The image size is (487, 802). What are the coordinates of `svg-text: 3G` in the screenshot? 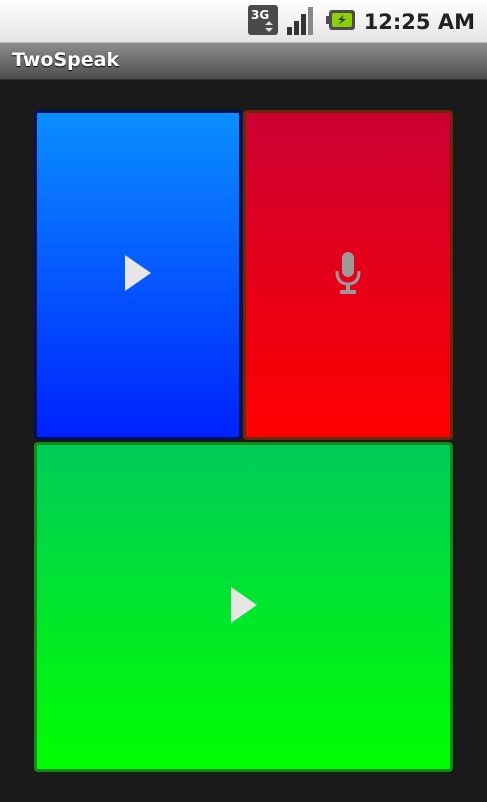 It's located at (260, 15).